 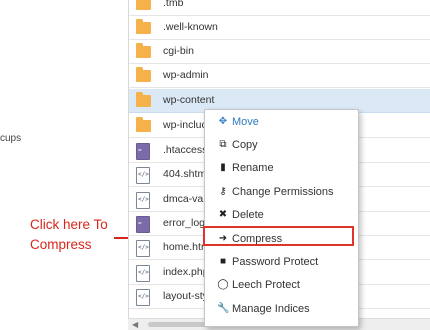 What do you see at coordinates (69, 224) in the screenshot?
I see `annotation-line-1: Click here To` at bounding box center [69, 224].